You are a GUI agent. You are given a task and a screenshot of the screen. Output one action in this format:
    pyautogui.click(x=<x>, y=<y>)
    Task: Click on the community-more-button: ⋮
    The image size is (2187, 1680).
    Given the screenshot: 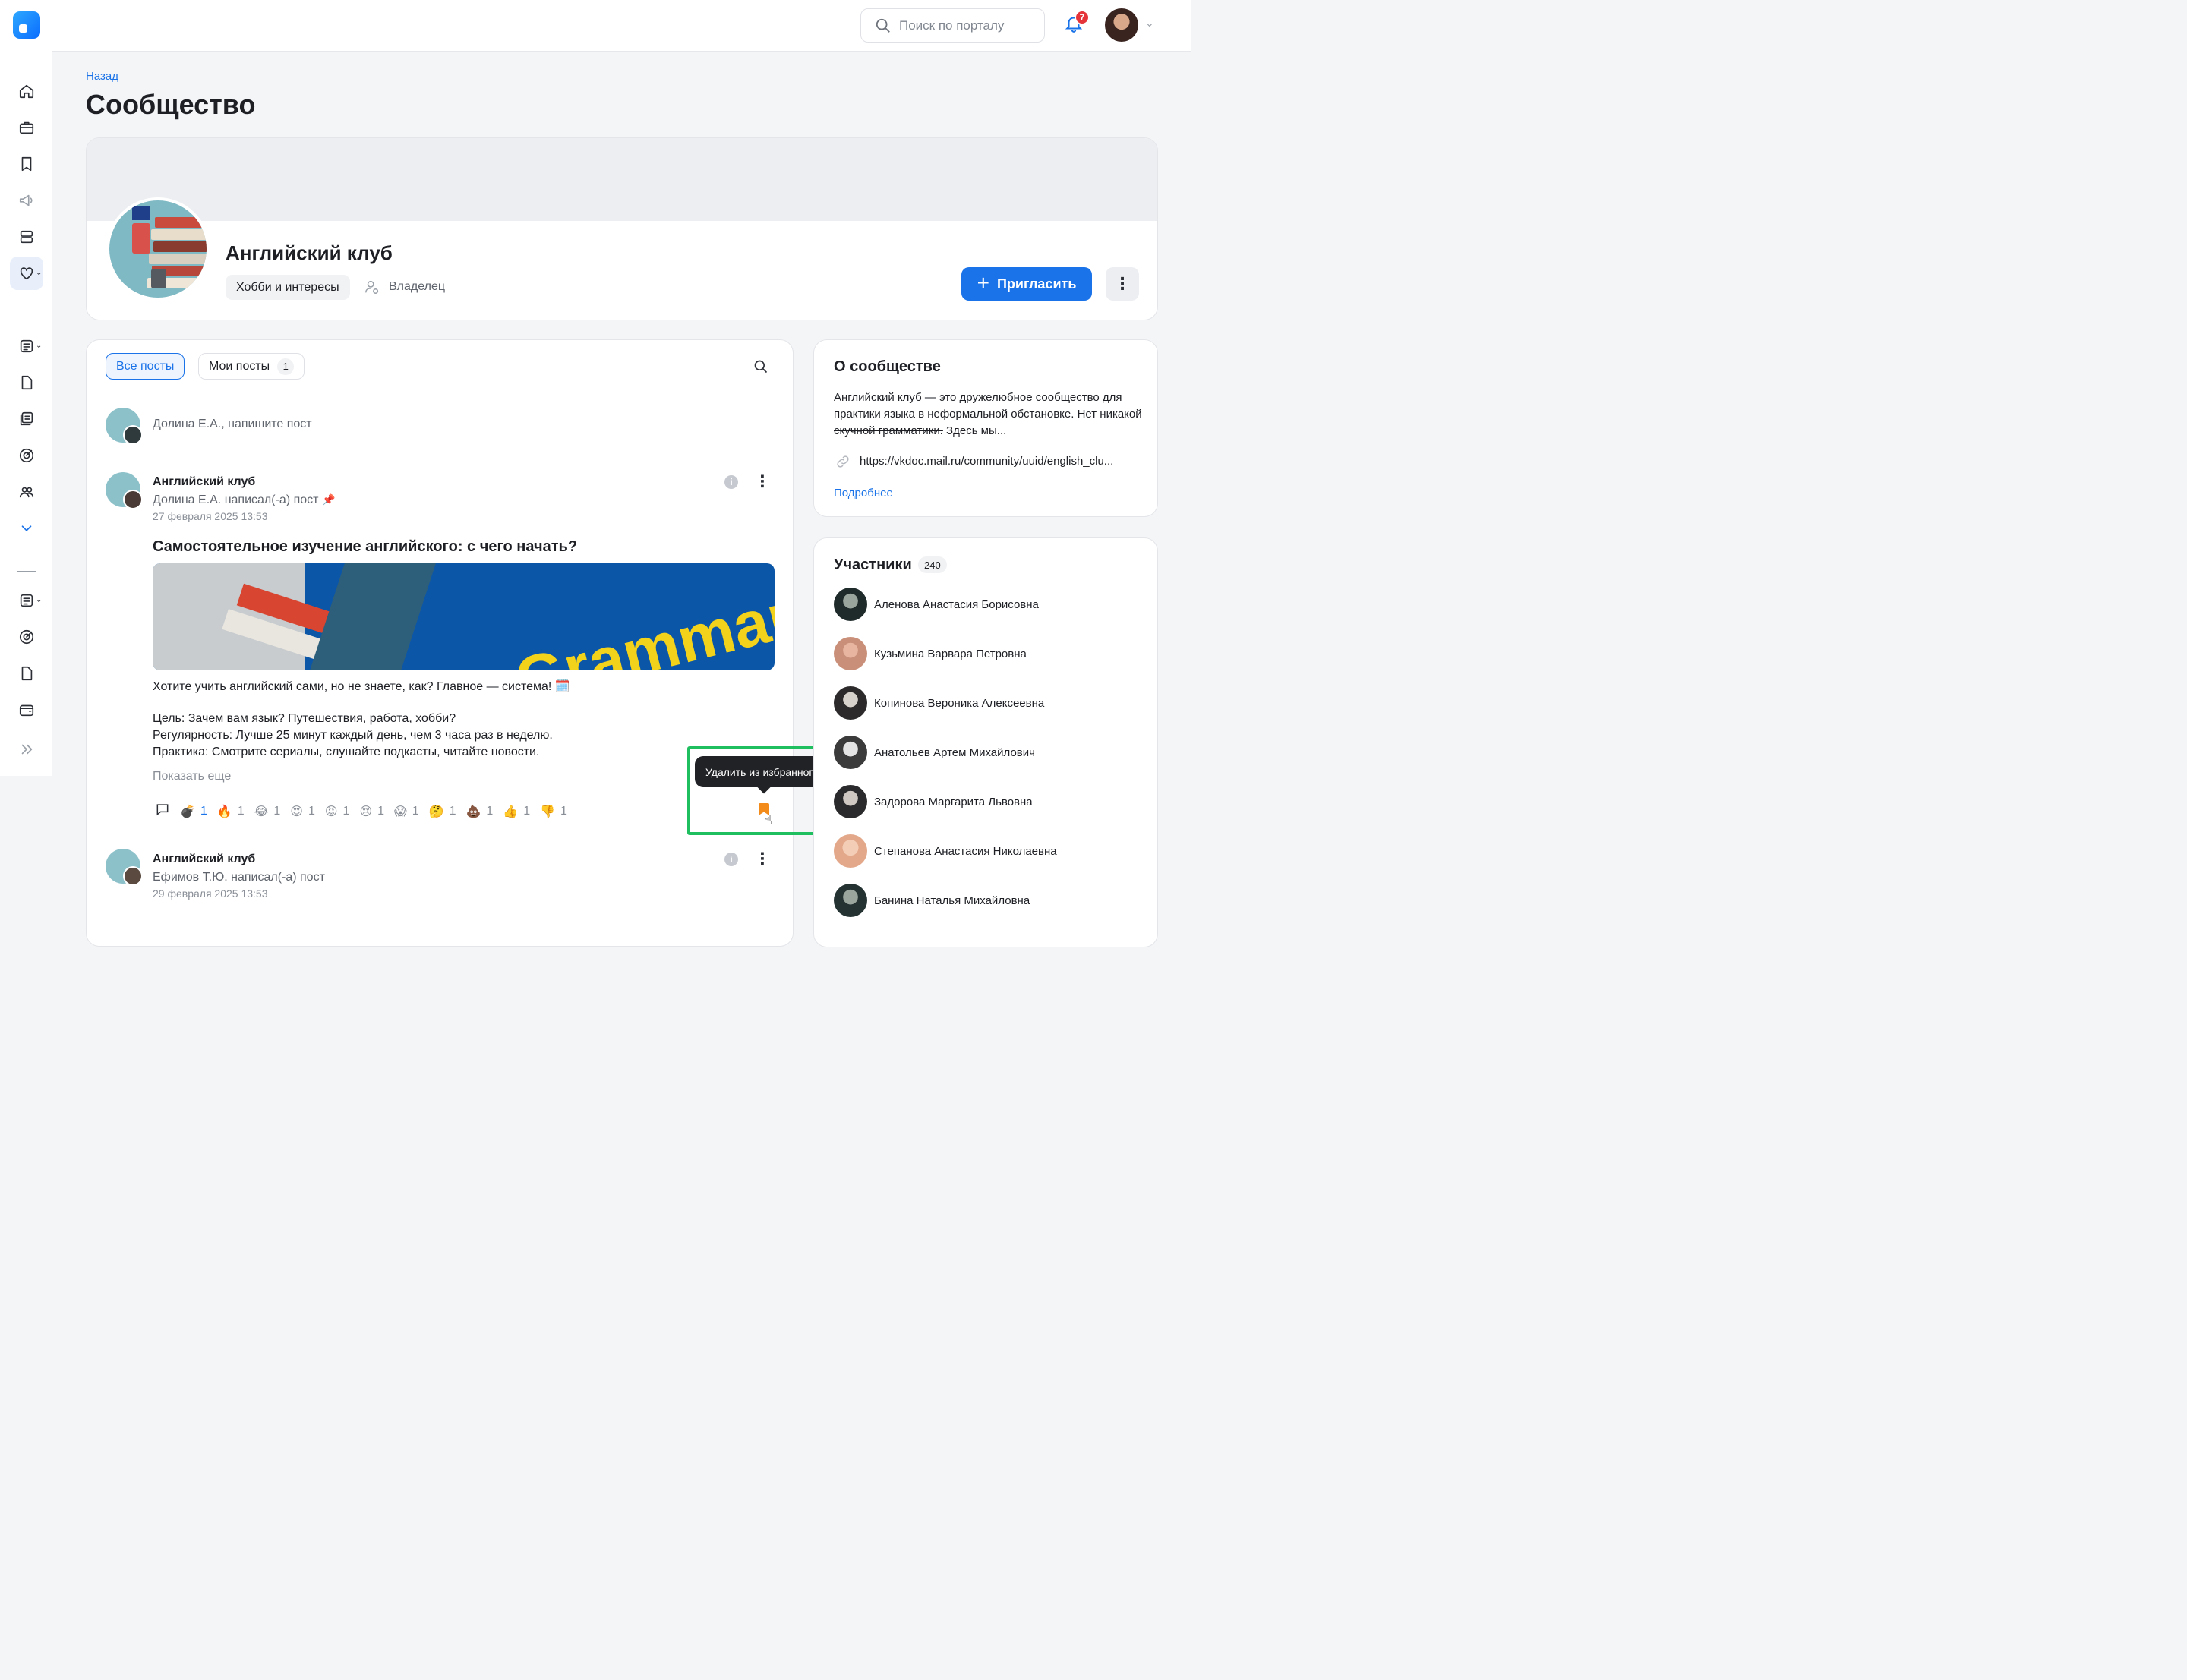 What is the action you would take?
    pyautogui.click(x=1122, y=284)
    